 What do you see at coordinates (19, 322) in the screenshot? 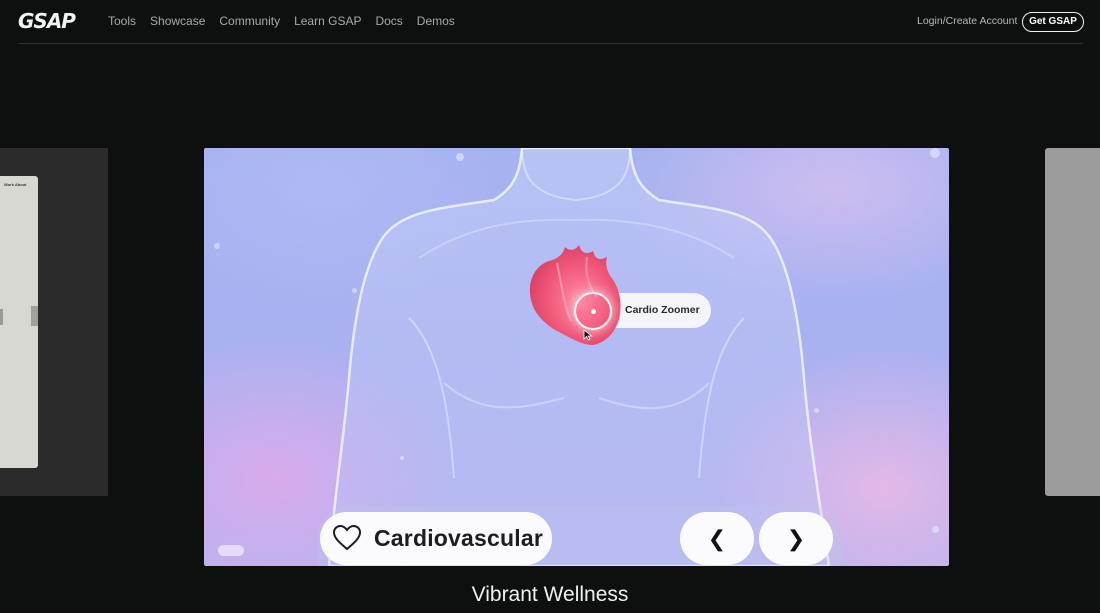
I see `previous-slide-preview: Work About` at bounding box center [19, 322].